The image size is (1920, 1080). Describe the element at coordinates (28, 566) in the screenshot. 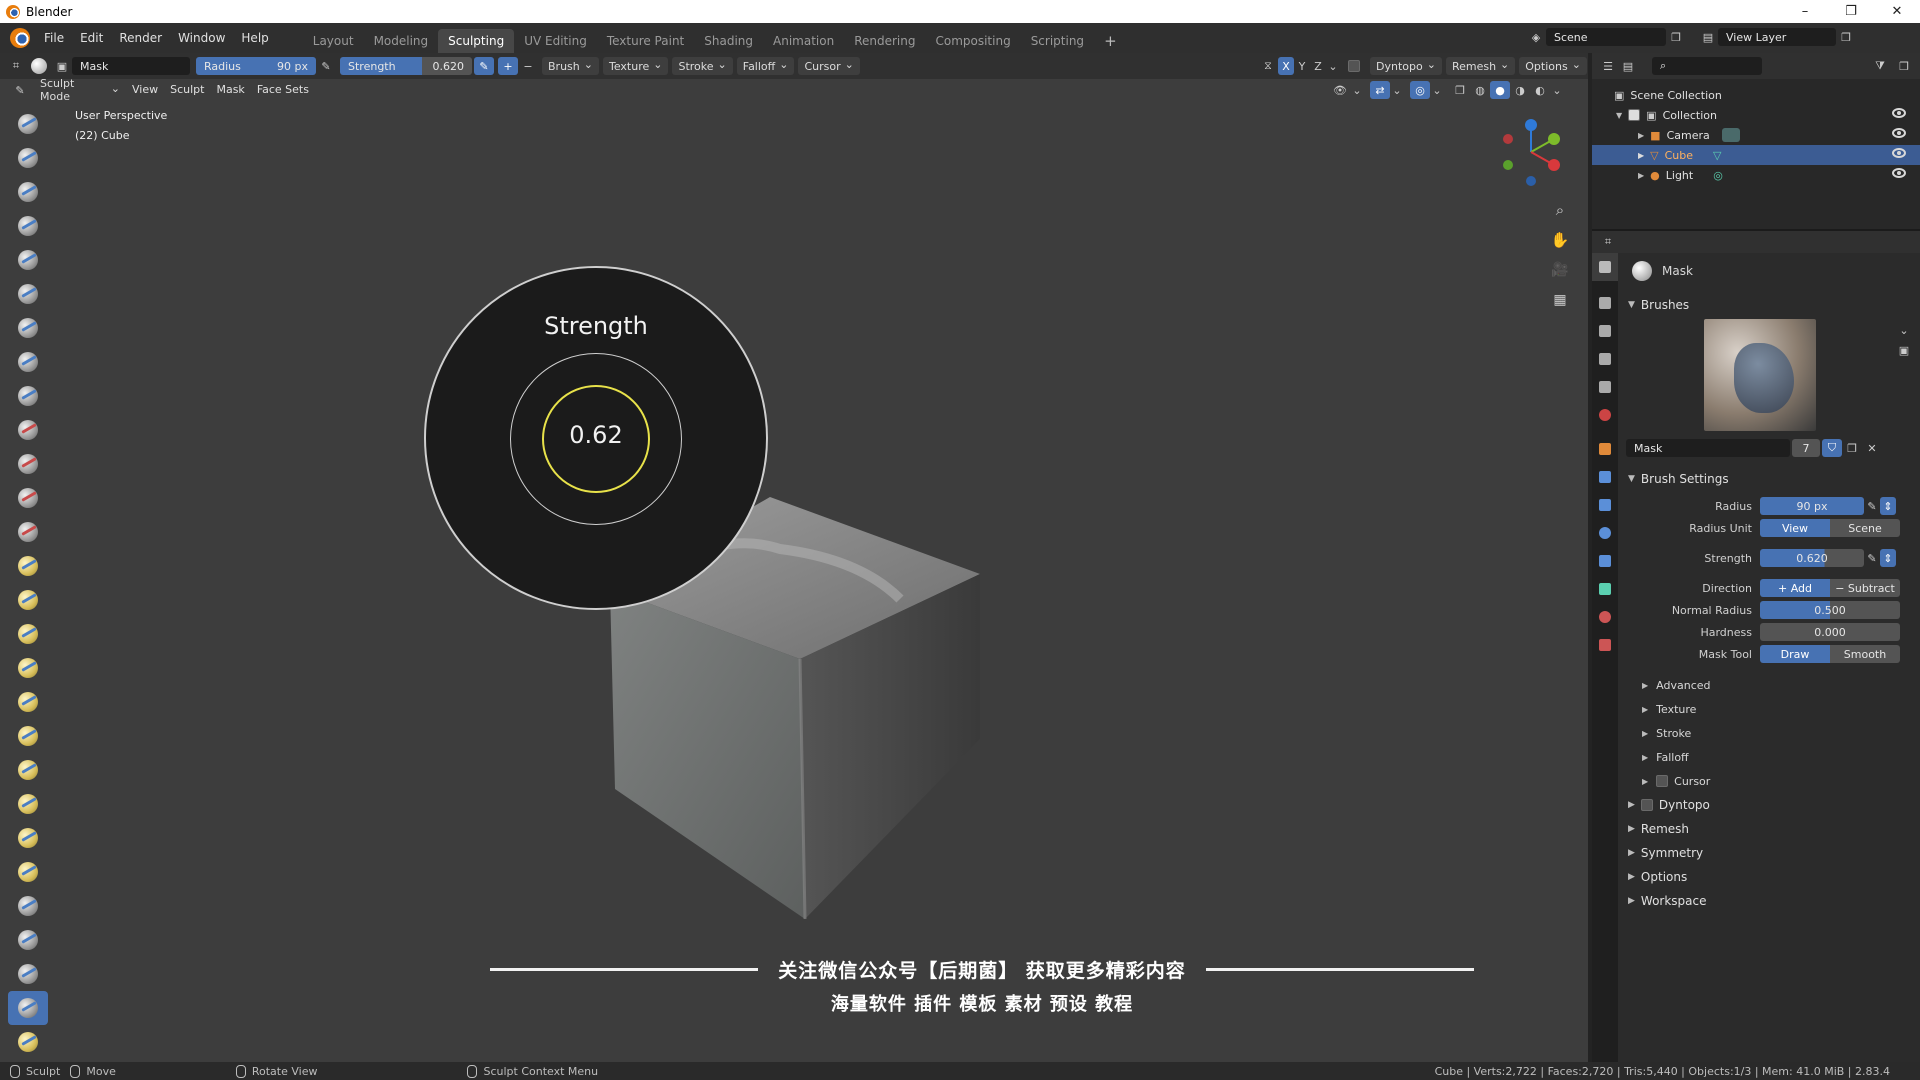

I see `tool-multiplane-scrape` at that location.